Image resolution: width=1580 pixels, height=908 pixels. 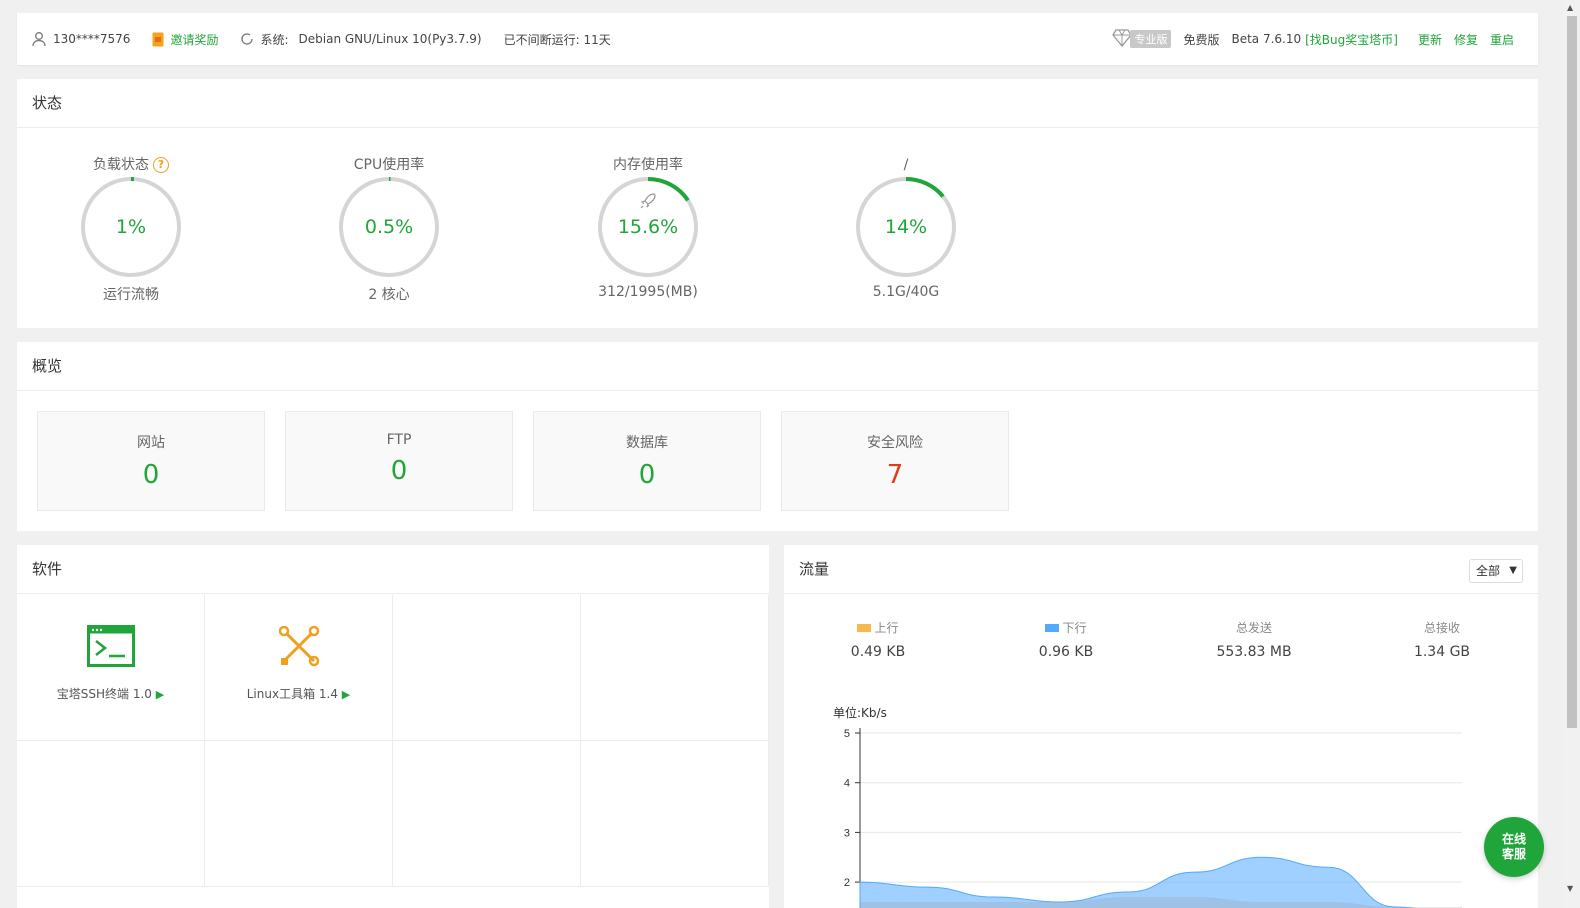 What do you see at coordinates (648, 292) in the screenshot?
I see `gauge-subtitle: 312/1995(MB)` at bounding box center [648, 292].